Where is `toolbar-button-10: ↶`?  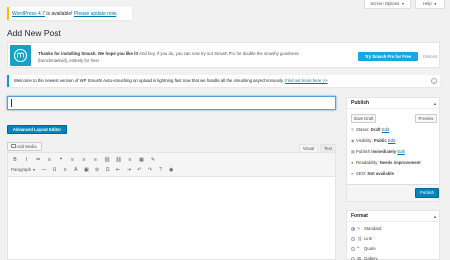 toolbar-button-10: ↶ is located at coordinates (139, 170).